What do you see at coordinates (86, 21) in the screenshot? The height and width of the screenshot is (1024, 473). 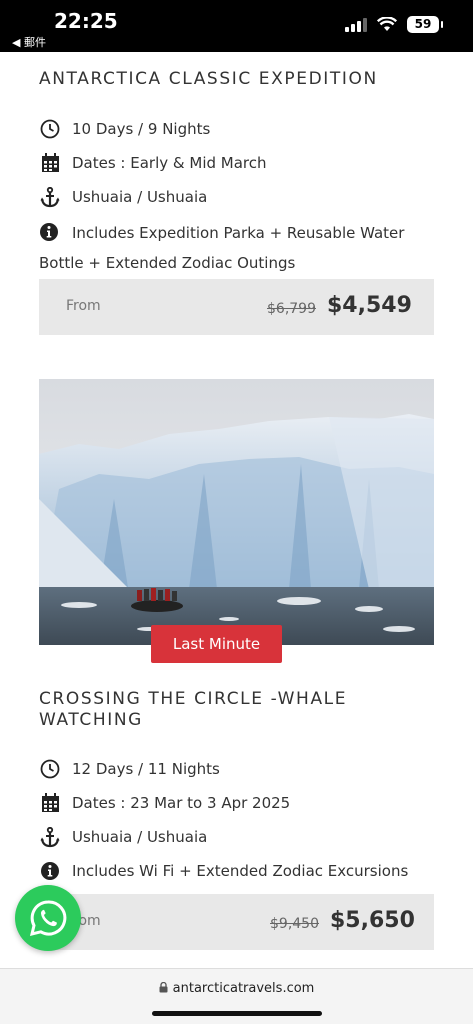 I see `status-time: 22:25` at bounding box center [86, 21].